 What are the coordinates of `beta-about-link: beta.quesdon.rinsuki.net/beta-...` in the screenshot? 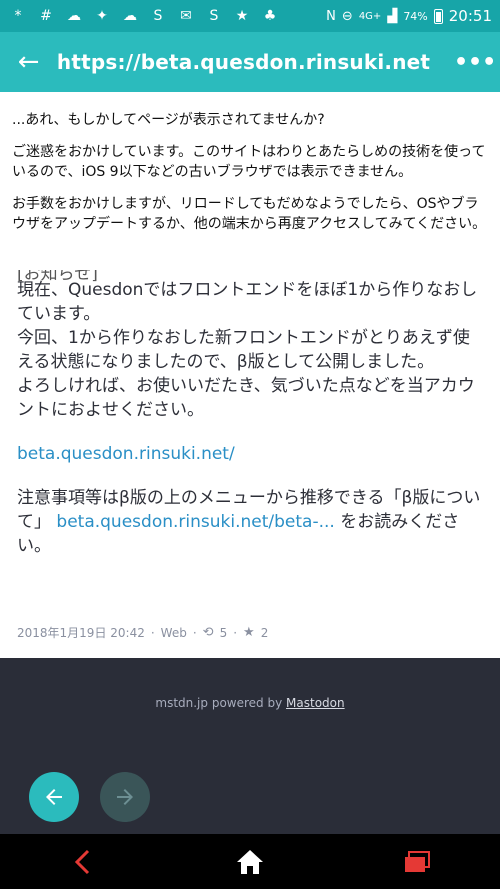 It's located at (195, 522).